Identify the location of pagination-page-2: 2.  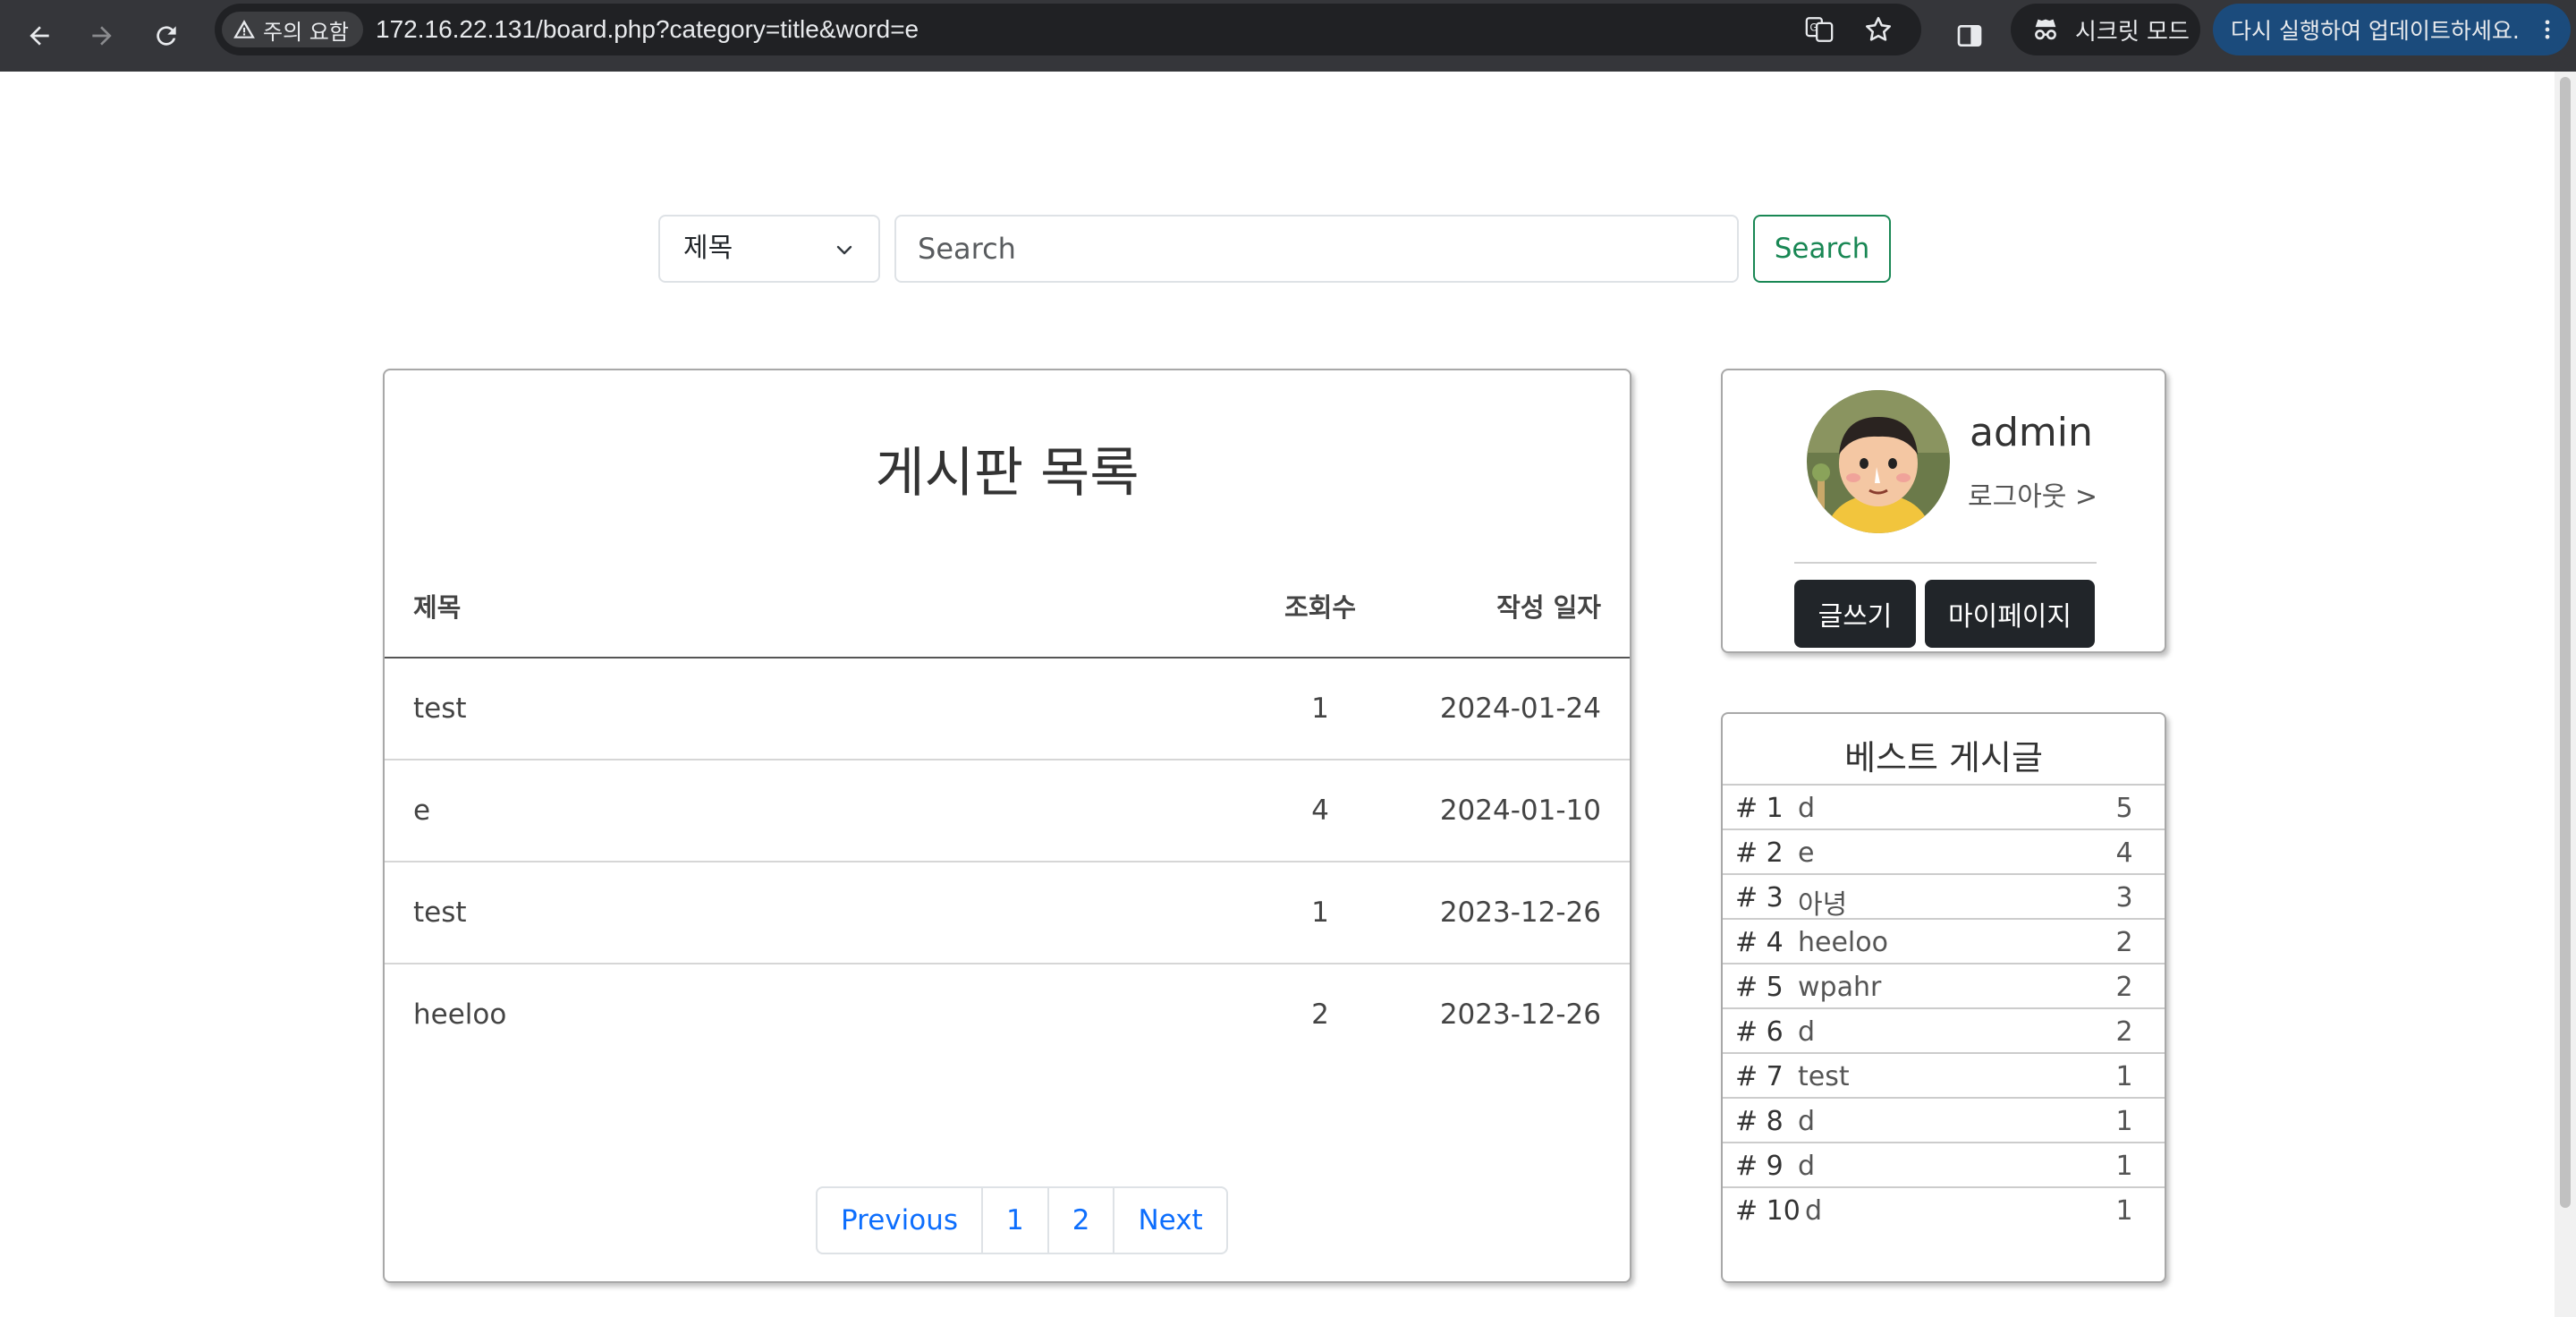
(1080, 1220).